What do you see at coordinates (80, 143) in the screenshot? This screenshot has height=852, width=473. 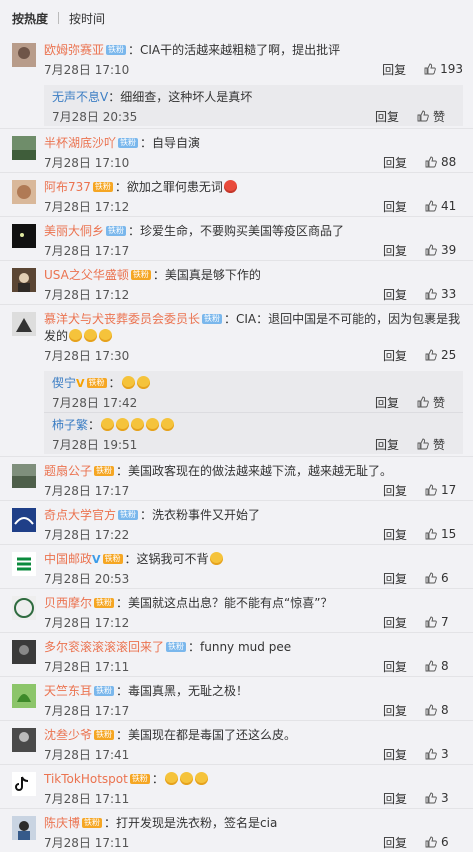 I see `comment-author: 半杯湖底沙吖` at bounding box center [80, 143].